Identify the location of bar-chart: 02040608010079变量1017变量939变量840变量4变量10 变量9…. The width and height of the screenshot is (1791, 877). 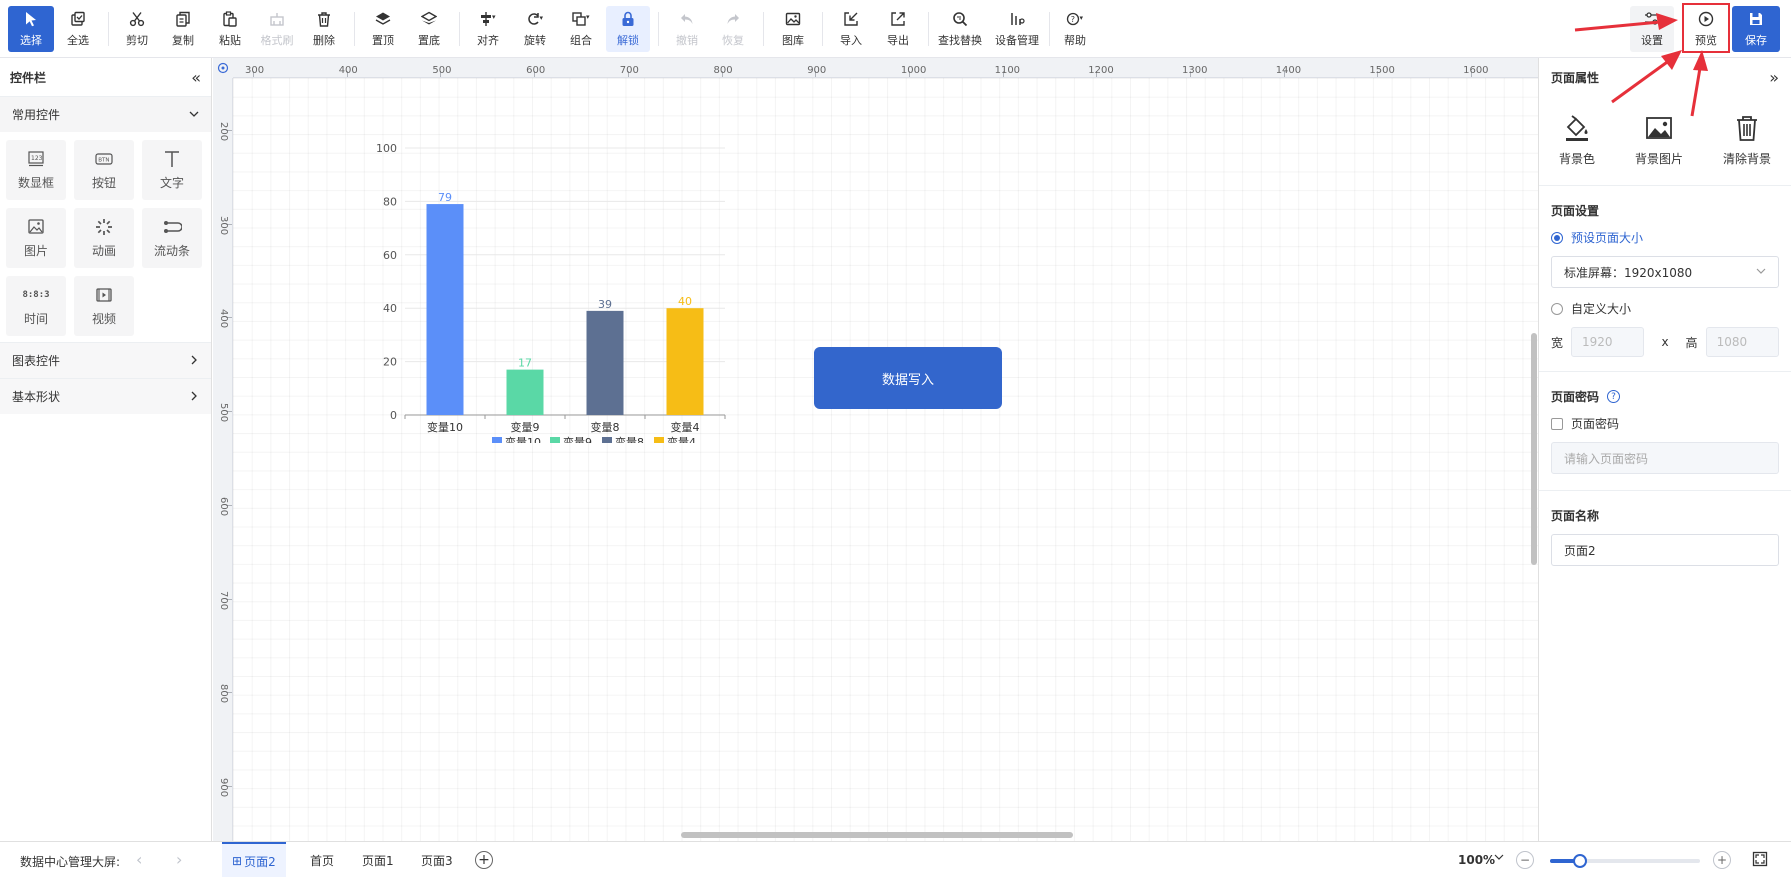
(581, 293).